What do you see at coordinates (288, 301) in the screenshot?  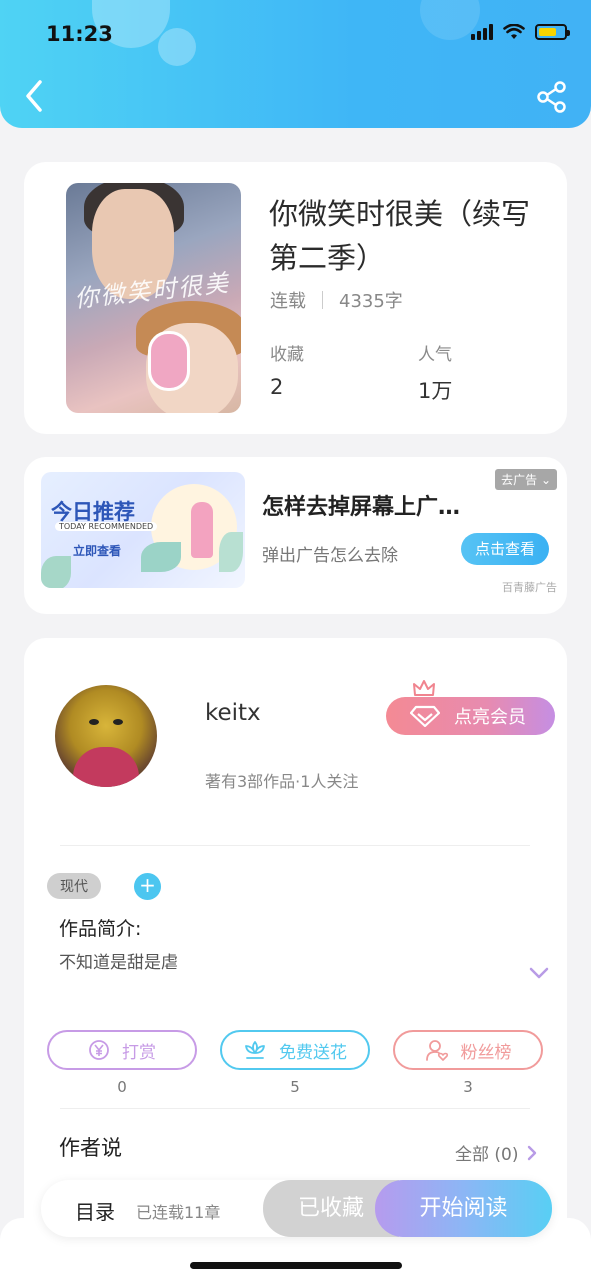 I see `book-status: 连载` at bounding box center [288, 301].